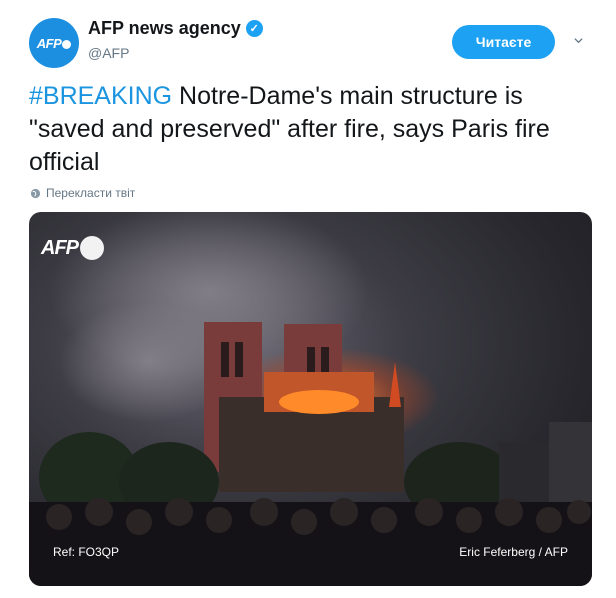  What do you see at coordinates (578, 40) in the screenshot?
I see `chevron-down-icon` at bounding box center [578, 40].